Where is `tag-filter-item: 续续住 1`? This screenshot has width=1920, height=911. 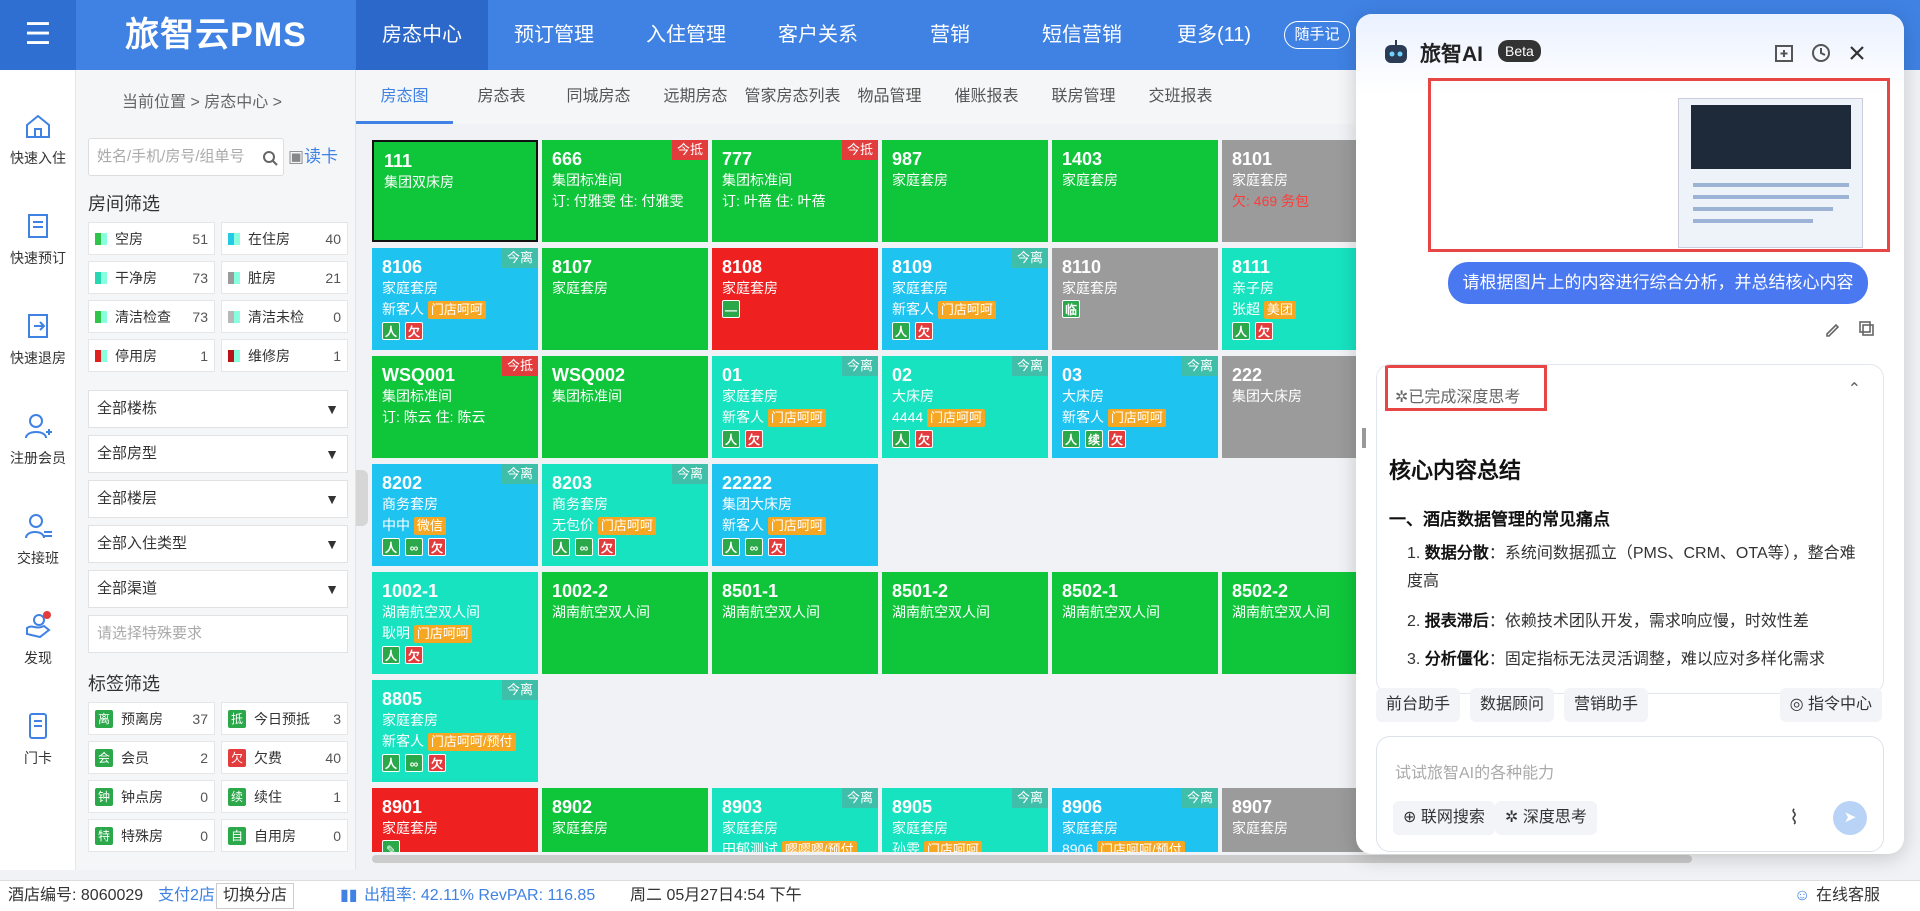 tag-filter-item: 续续住 1 is located at coordinates (284, 796).